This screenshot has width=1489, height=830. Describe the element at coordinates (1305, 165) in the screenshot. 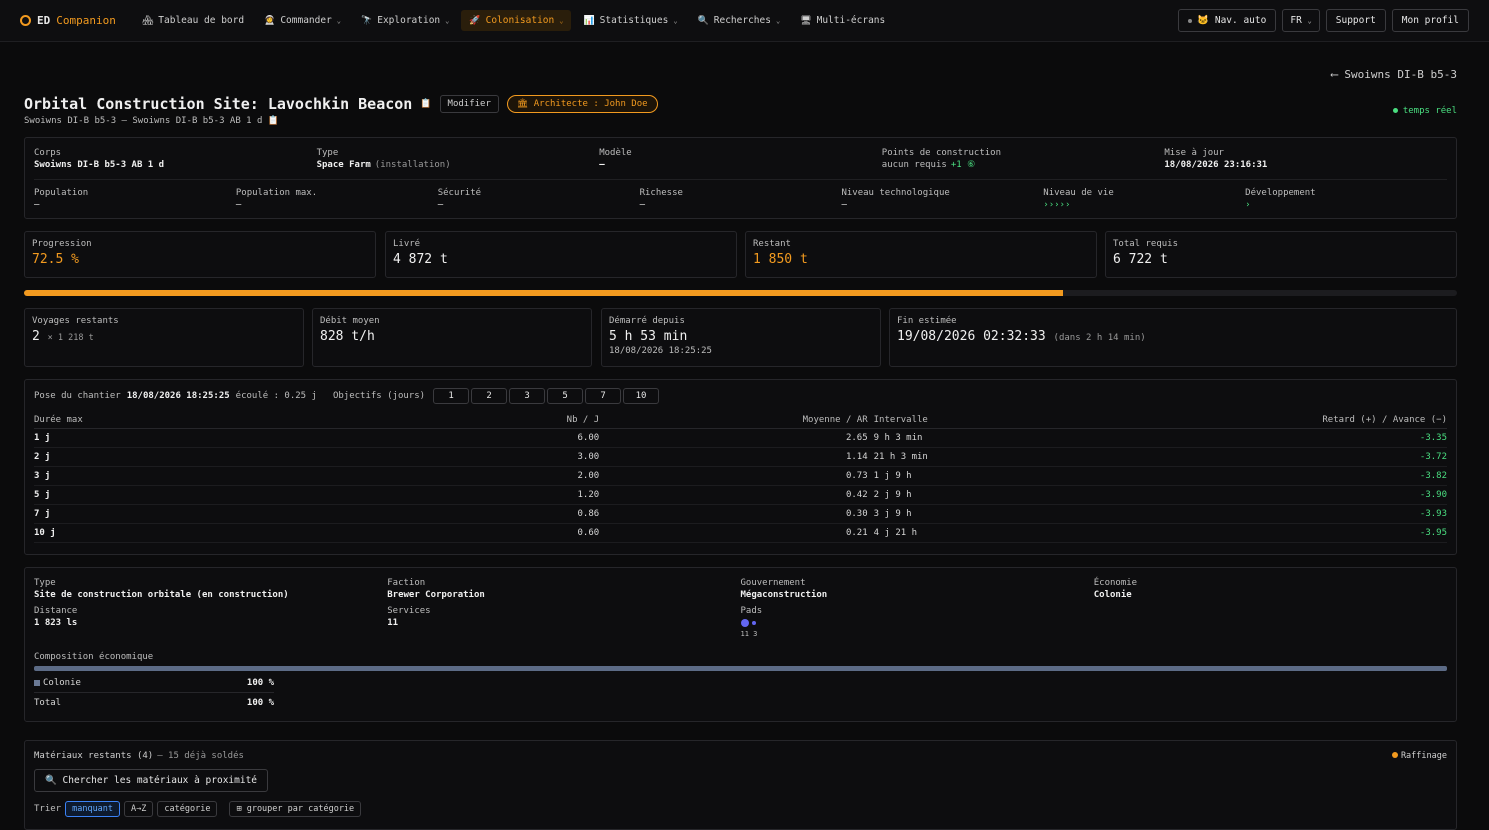

I see `info-value: 18/08/2026 23:16:31` at that location.